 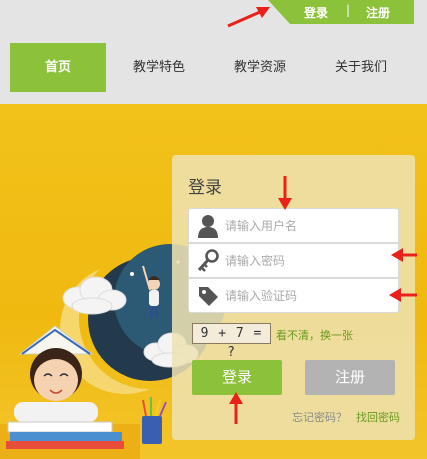 I want to click on auth-tab-background, so click(x=341, y=12).